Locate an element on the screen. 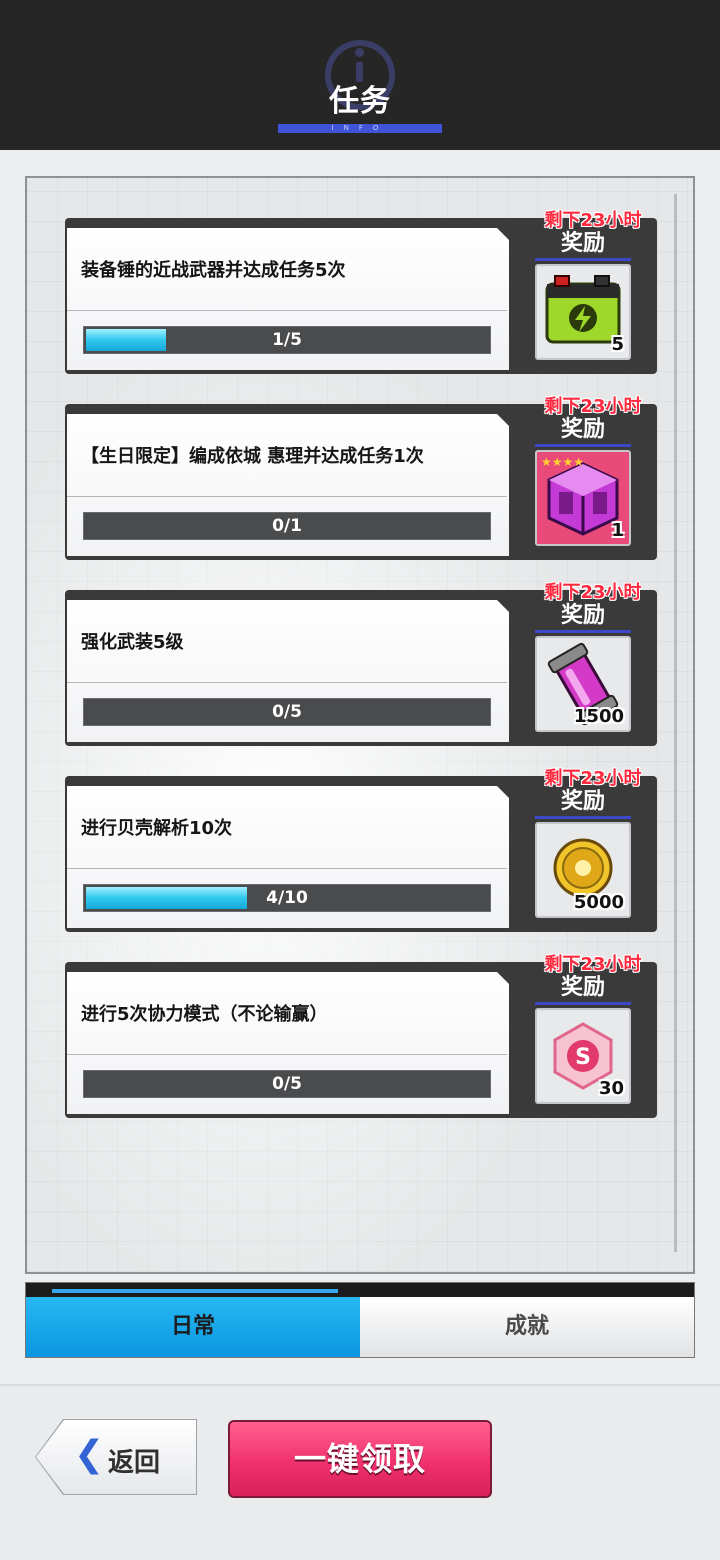  reward-quantity: 1500 is located at coordinates (598, 716).